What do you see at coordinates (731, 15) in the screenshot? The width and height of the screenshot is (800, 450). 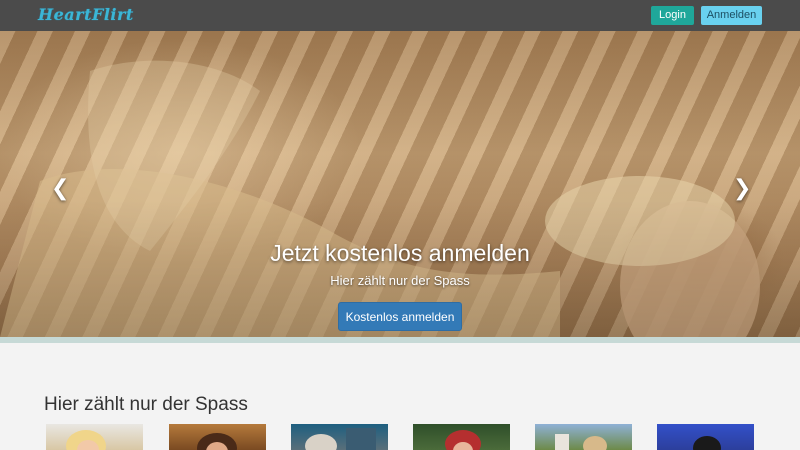 I see `register-button: Anmelden` at bounding box center [731, 15].